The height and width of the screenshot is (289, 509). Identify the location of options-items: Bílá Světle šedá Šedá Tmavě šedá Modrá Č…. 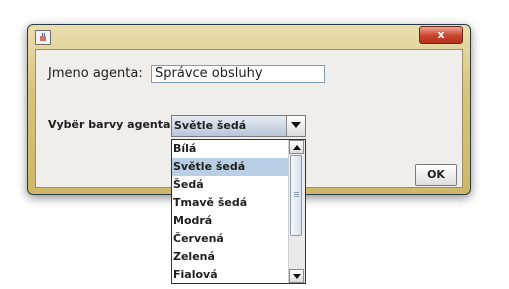
(230, 211).